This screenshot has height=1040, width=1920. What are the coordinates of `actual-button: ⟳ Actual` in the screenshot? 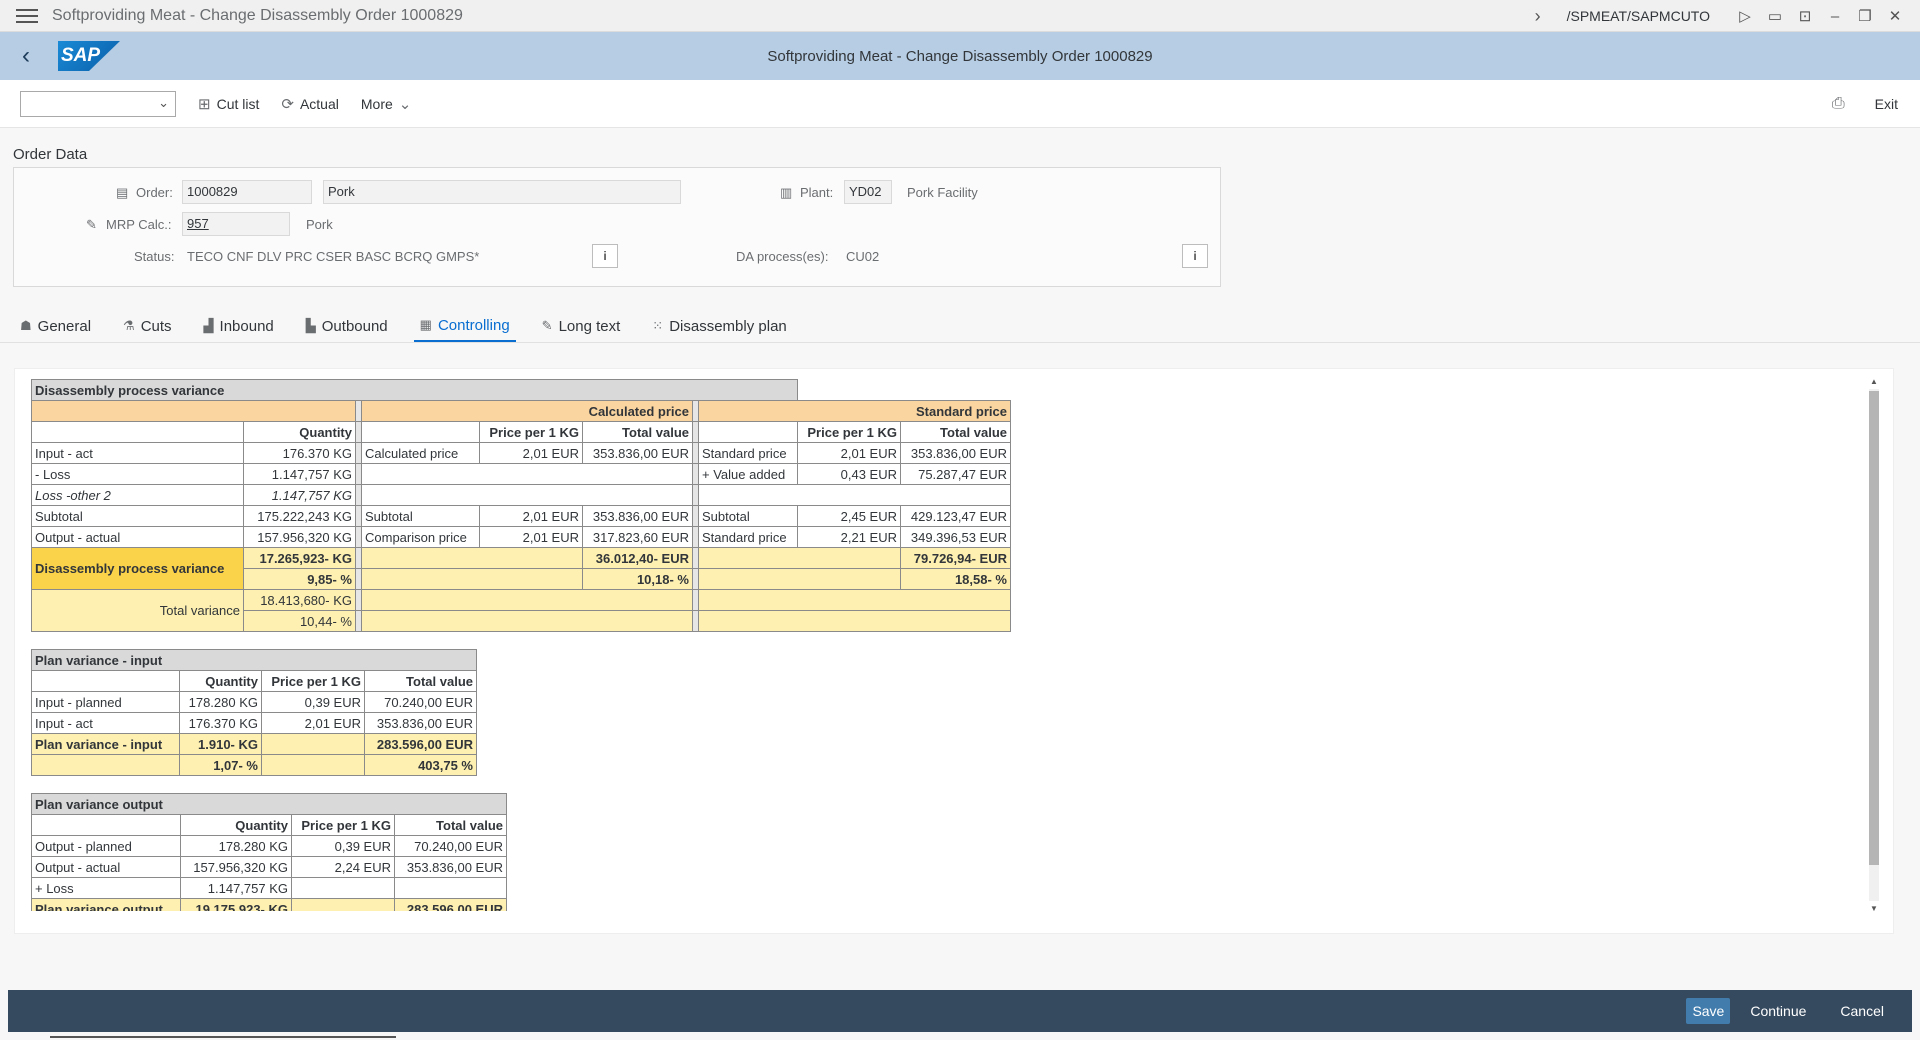 It's located at (310, 104).